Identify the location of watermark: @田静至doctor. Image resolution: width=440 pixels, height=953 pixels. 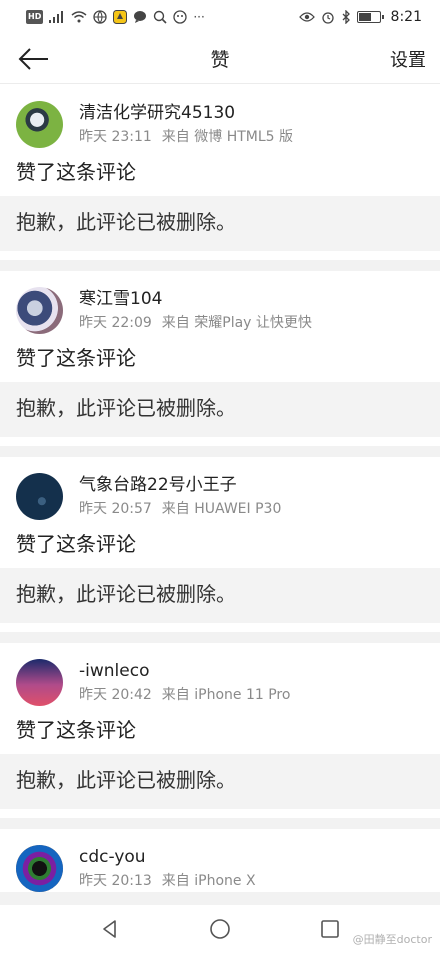
(392, 939).